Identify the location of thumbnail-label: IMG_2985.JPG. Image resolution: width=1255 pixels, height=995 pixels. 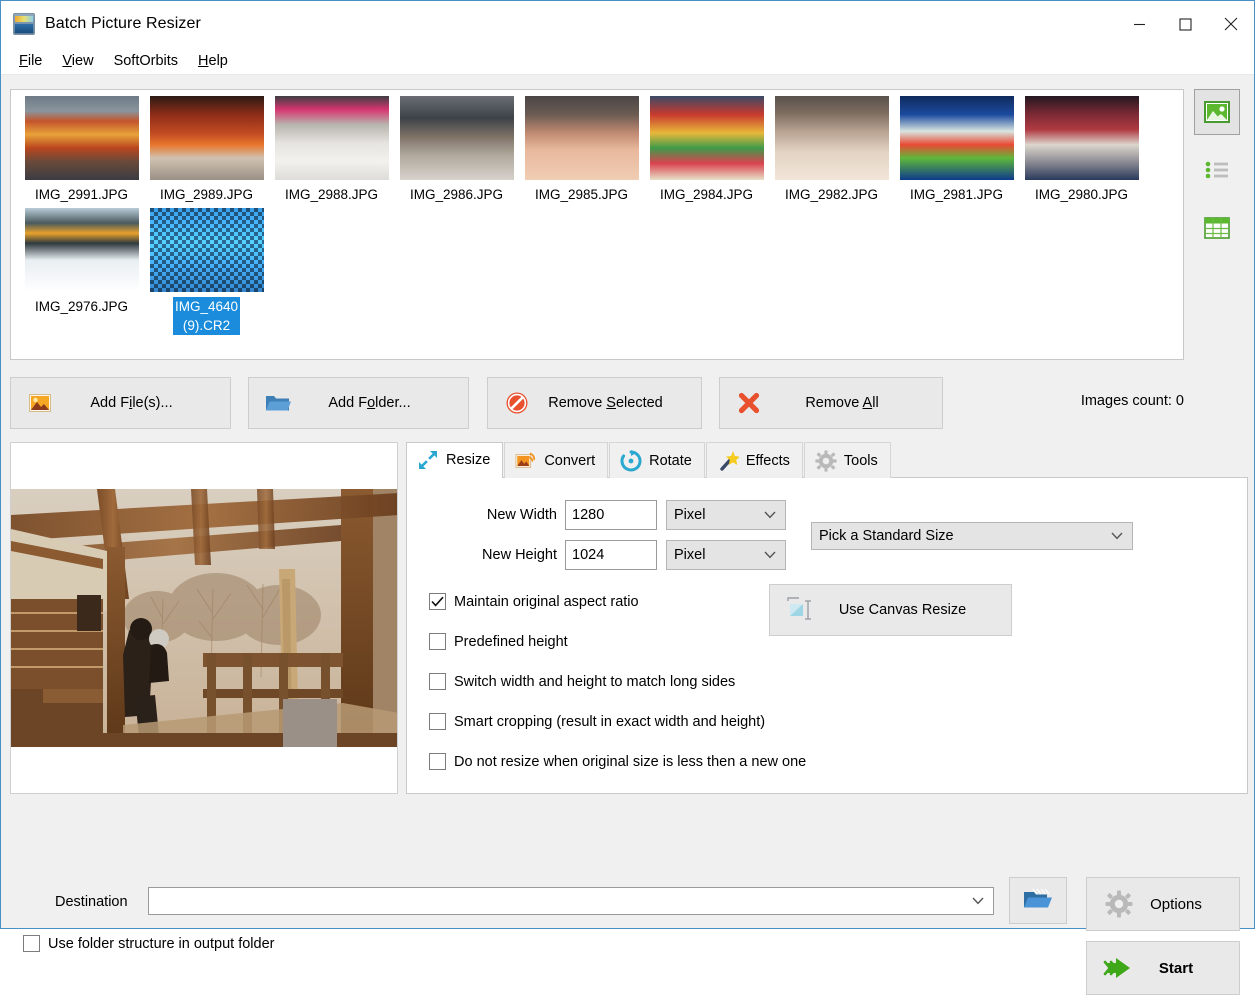
(581, 194).